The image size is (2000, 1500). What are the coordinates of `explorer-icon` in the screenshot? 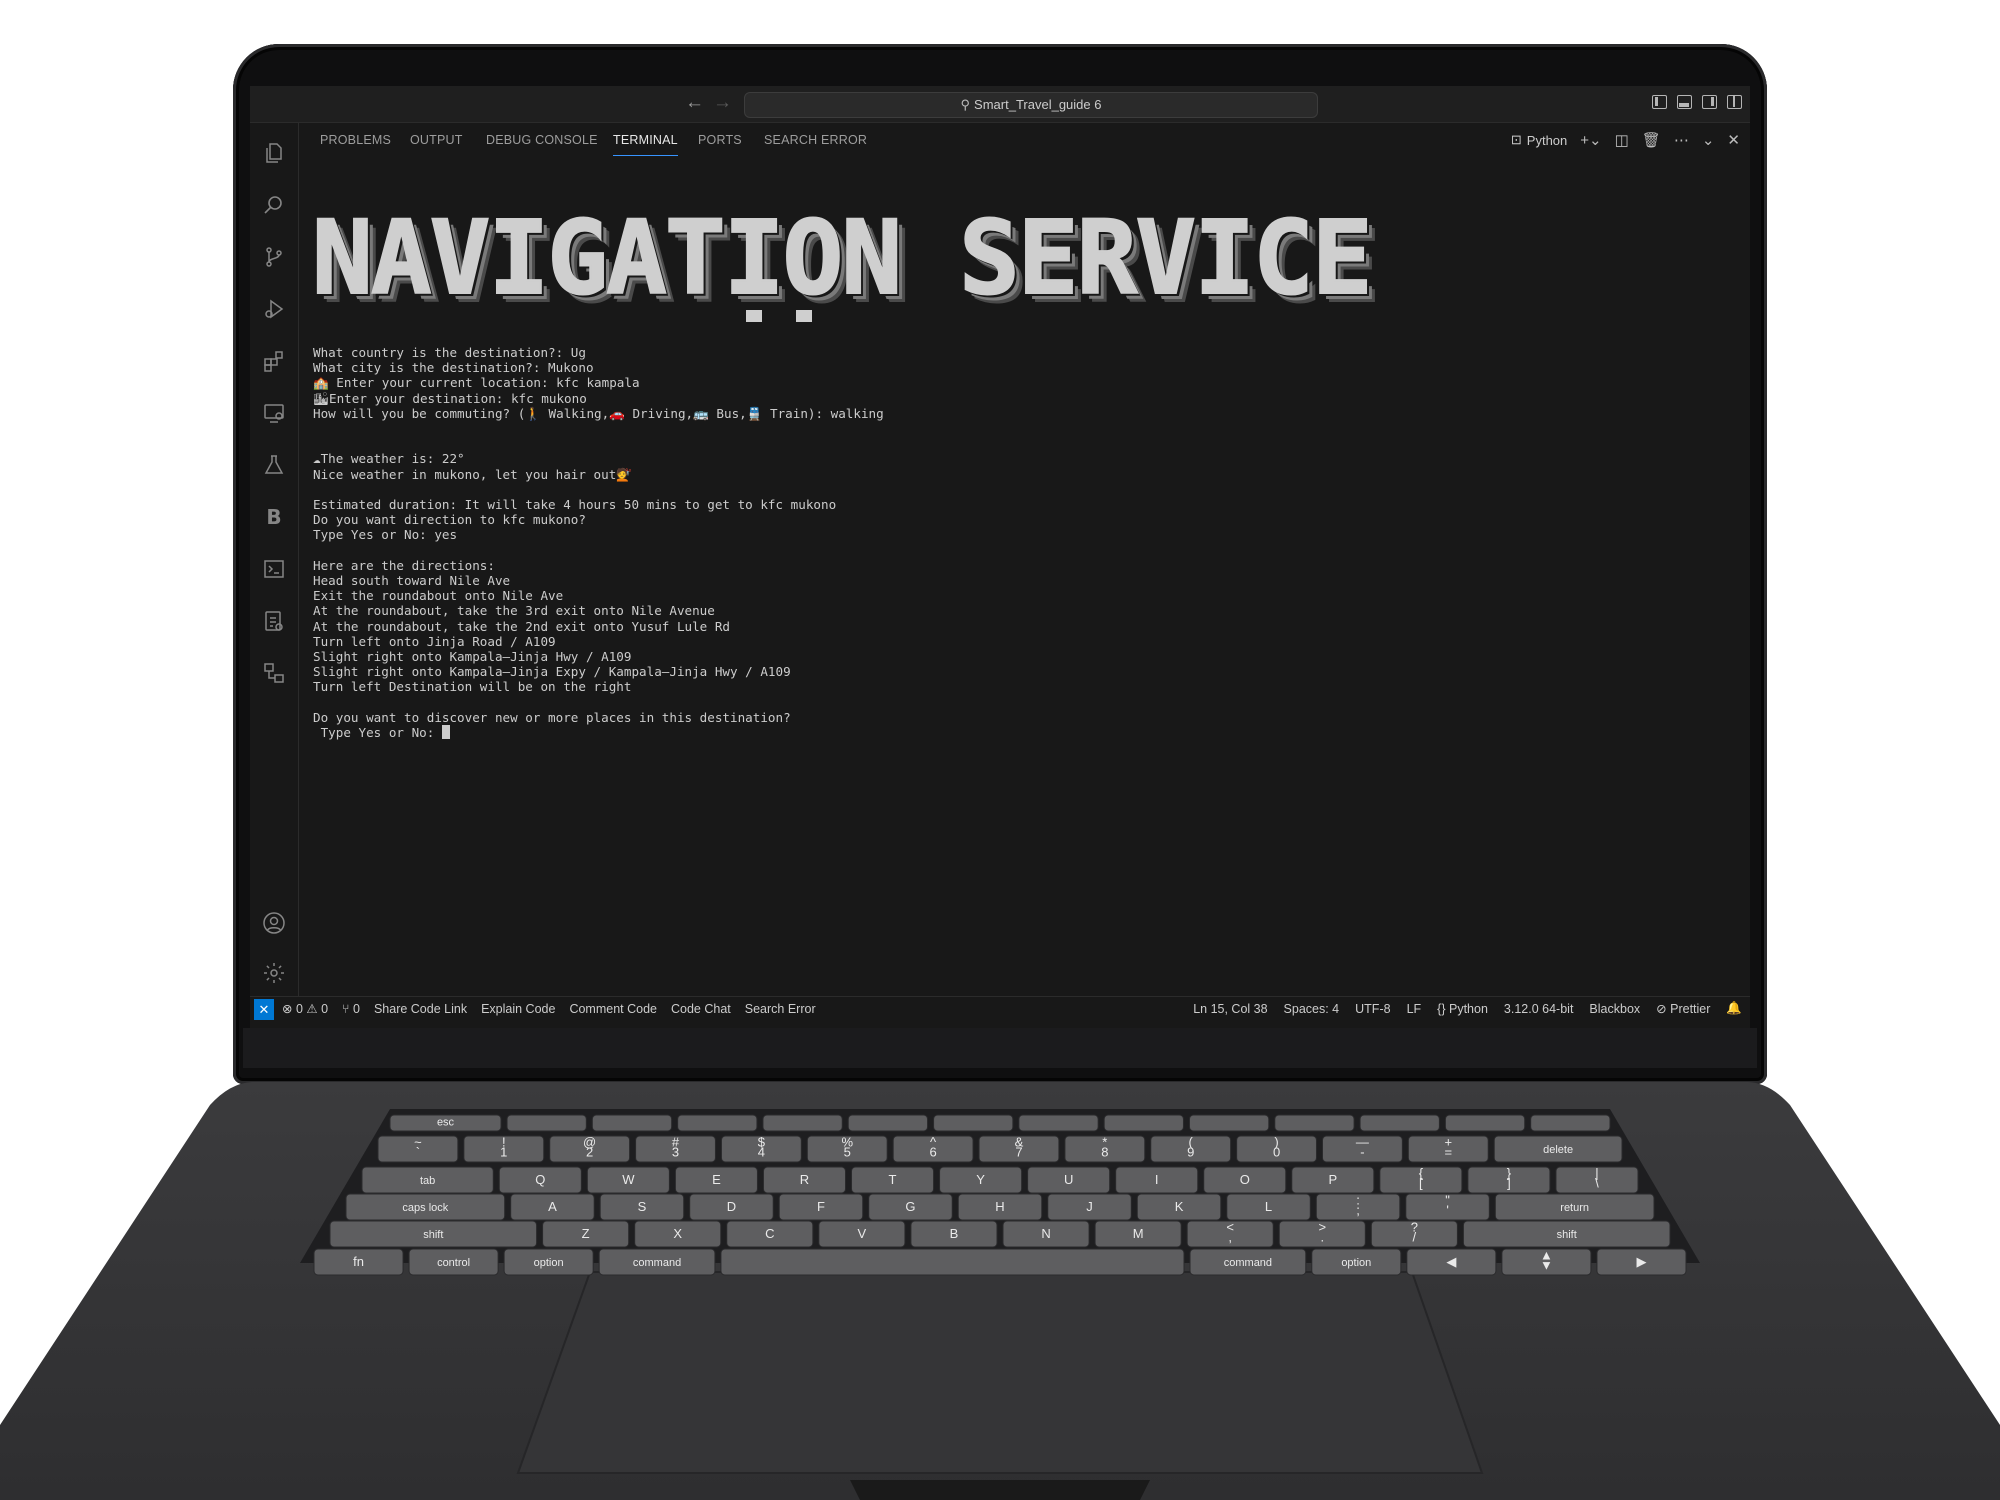 It's located at (274, 153).